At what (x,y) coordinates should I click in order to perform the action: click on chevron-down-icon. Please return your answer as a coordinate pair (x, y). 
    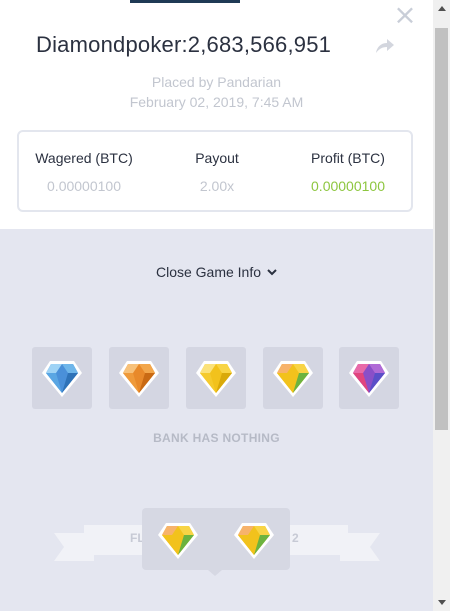
    Looking at the image, I should click on (272, 271).